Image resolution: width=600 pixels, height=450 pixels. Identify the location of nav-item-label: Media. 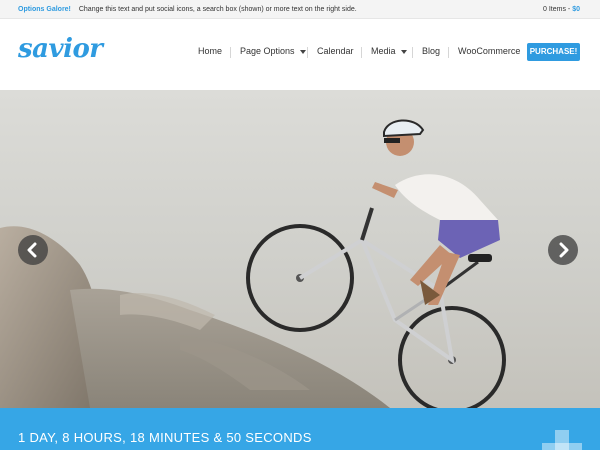
(383, 51).